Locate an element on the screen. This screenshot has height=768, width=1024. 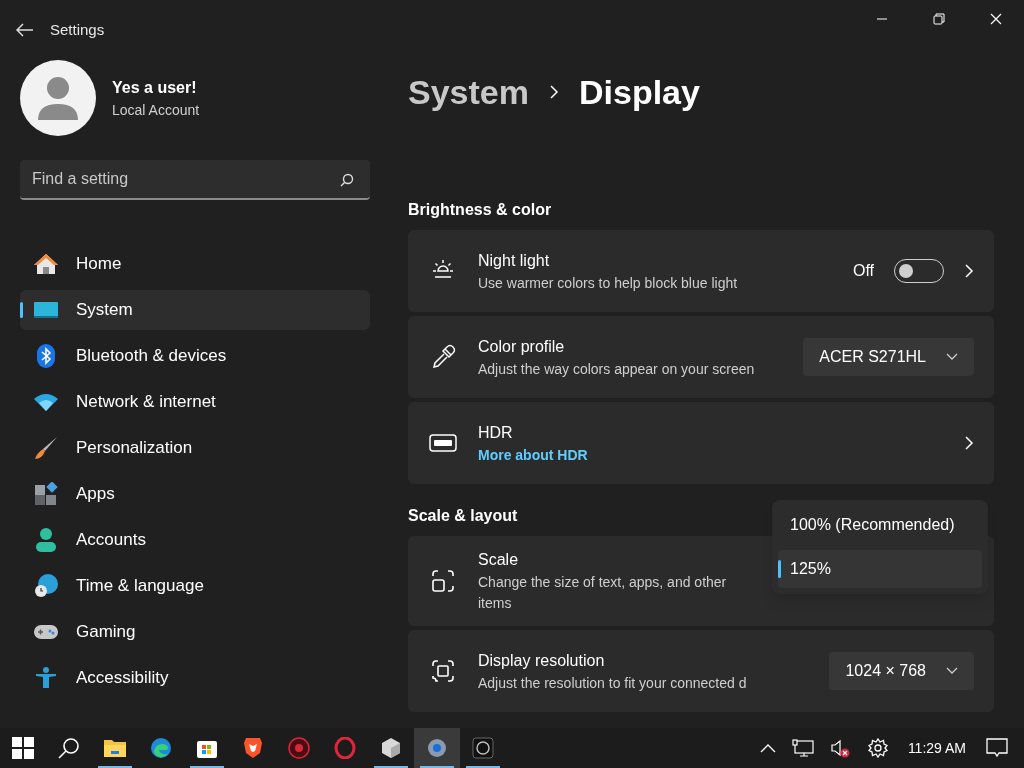
menu-option: 125% is located at coordinates (880, 569).